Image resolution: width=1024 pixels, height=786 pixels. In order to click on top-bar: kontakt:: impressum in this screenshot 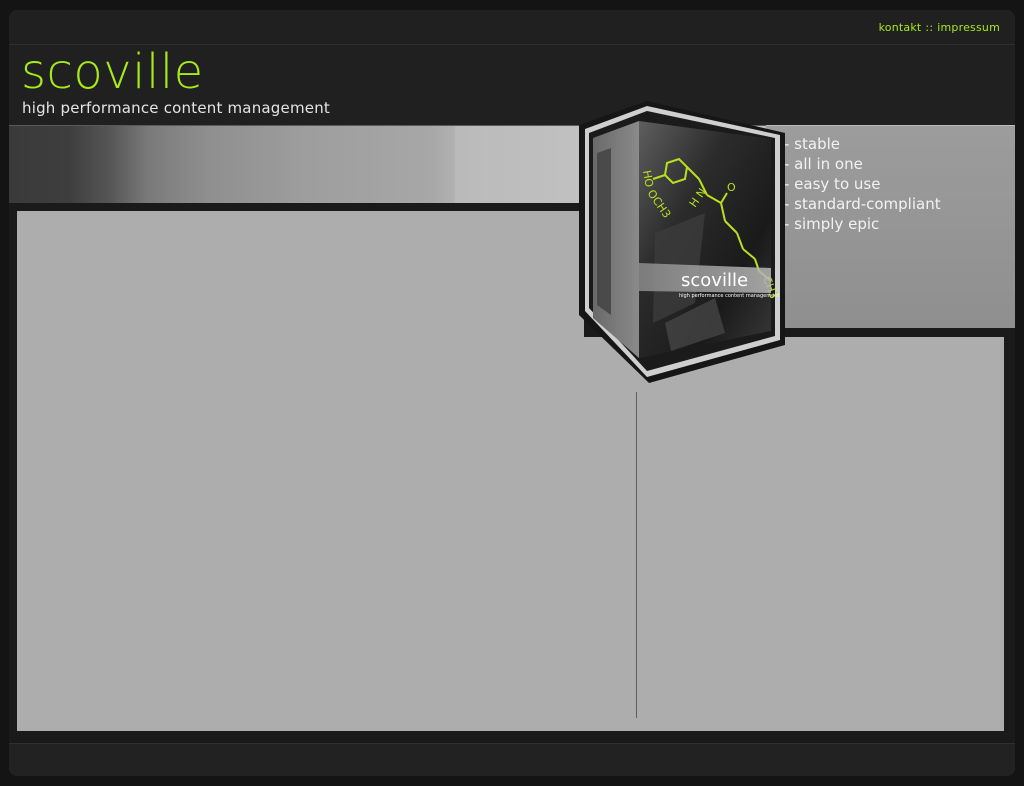, I will do `click(512, 27)`.